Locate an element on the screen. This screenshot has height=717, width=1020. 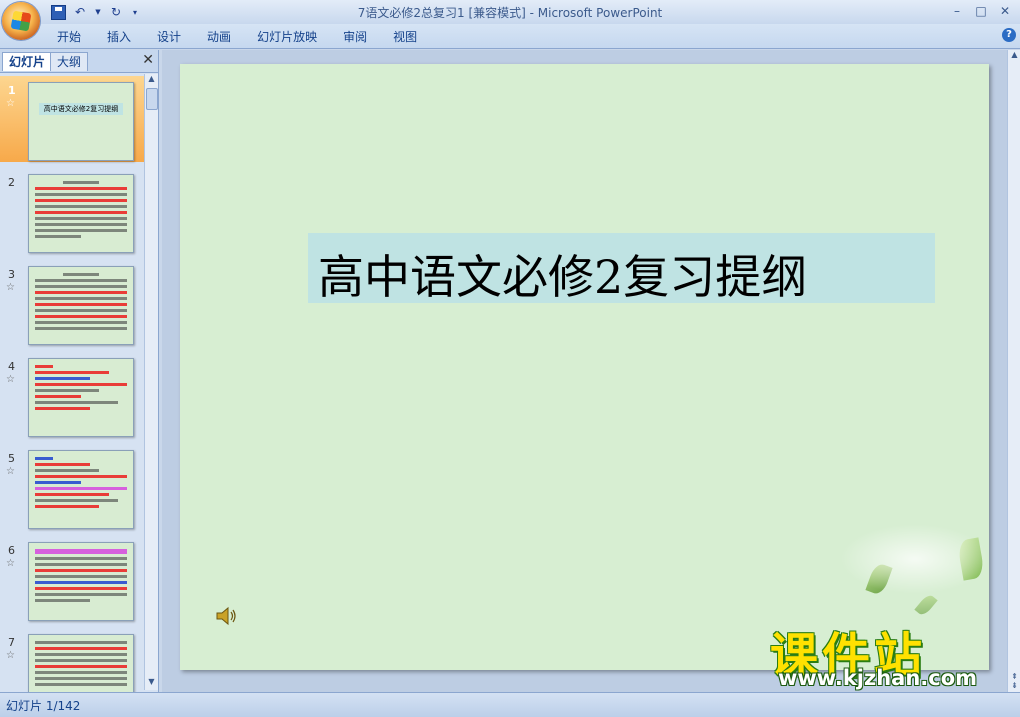
status-bar: 幻灯片 1/142 is located at coordinates (510, 704).